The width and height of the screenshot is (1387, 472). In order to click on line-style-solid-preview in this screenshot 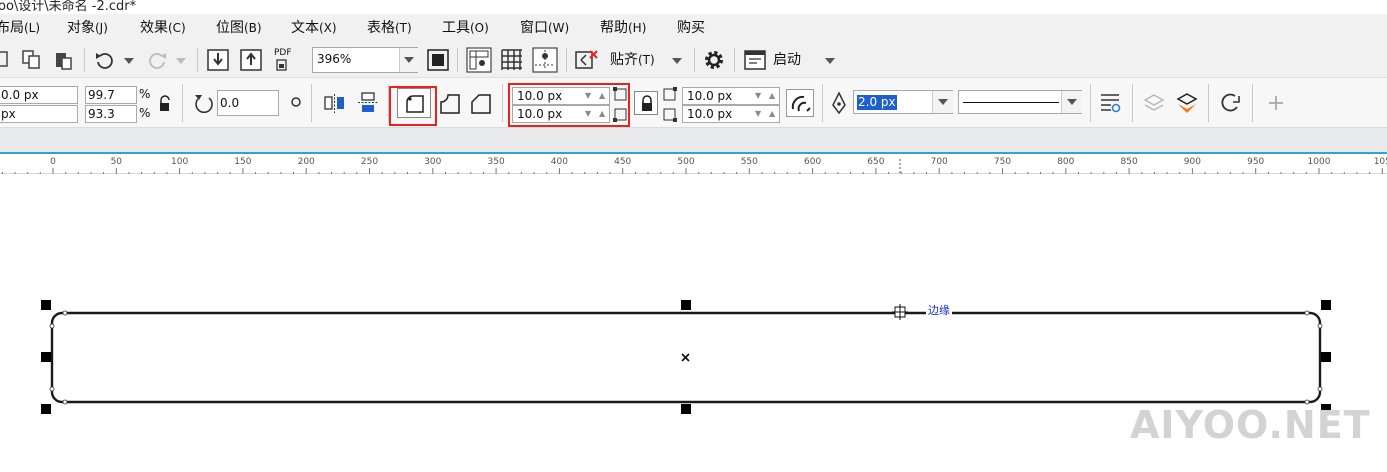, I will do `click(1011, 102)`.